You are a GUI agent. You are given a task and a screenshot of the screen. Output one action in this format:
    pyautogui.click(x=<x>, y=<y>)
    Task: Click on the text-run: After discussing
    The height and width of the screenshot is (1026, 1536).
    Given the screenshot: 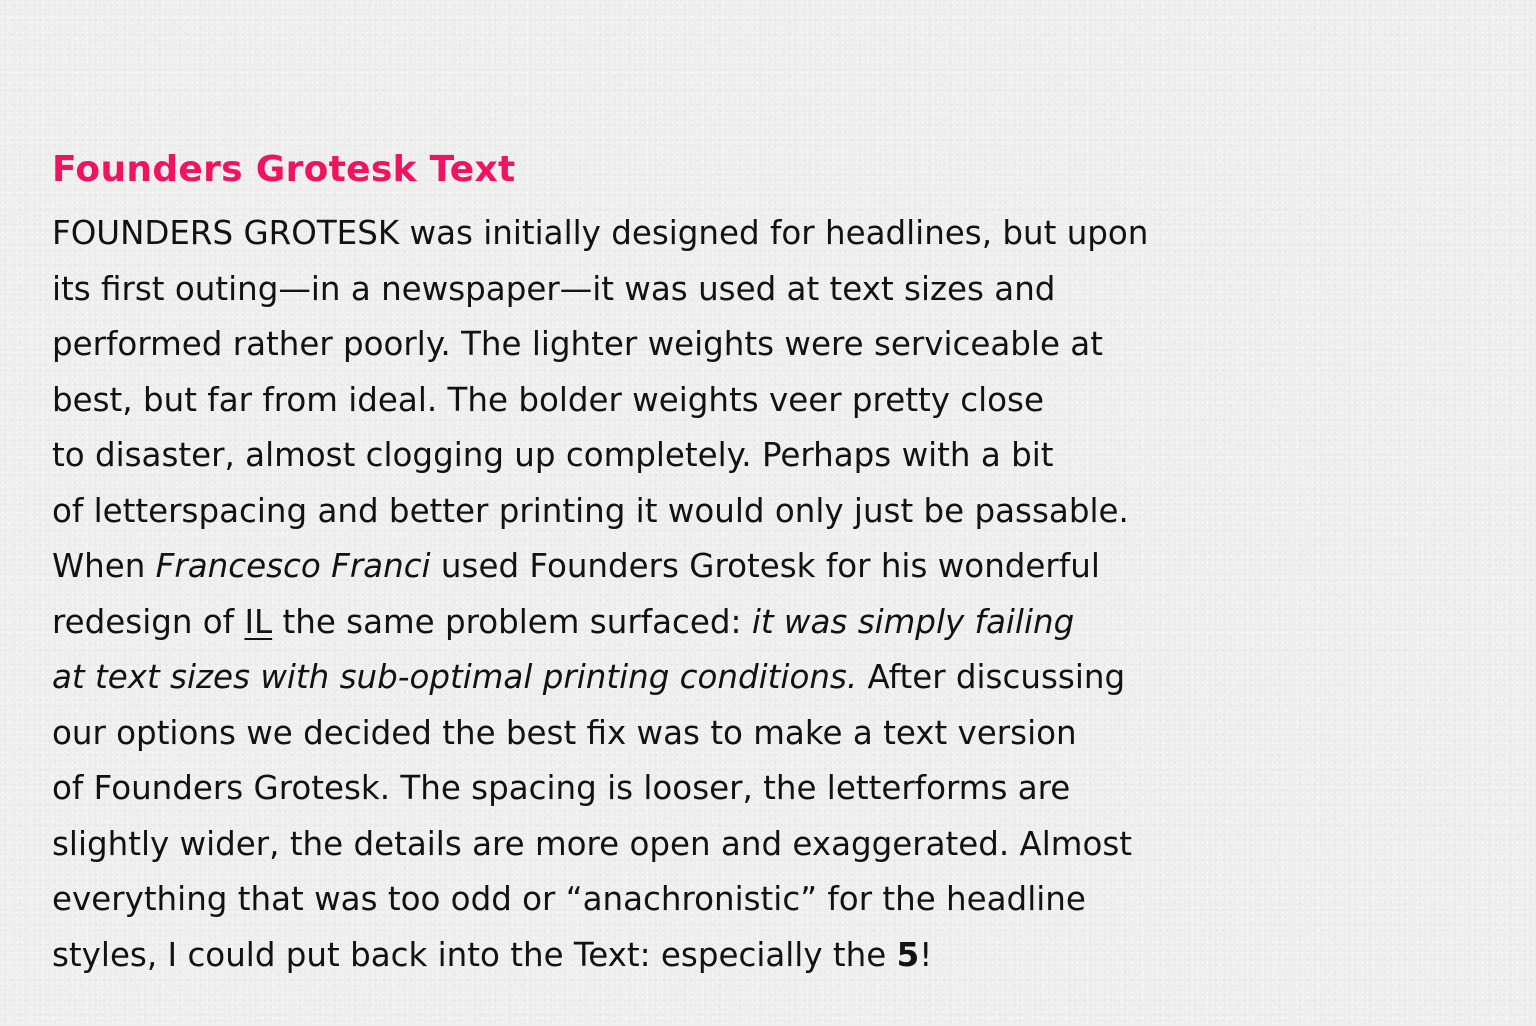 What is the action you would take?
    pyautogui.click(x=991, y=677)
    